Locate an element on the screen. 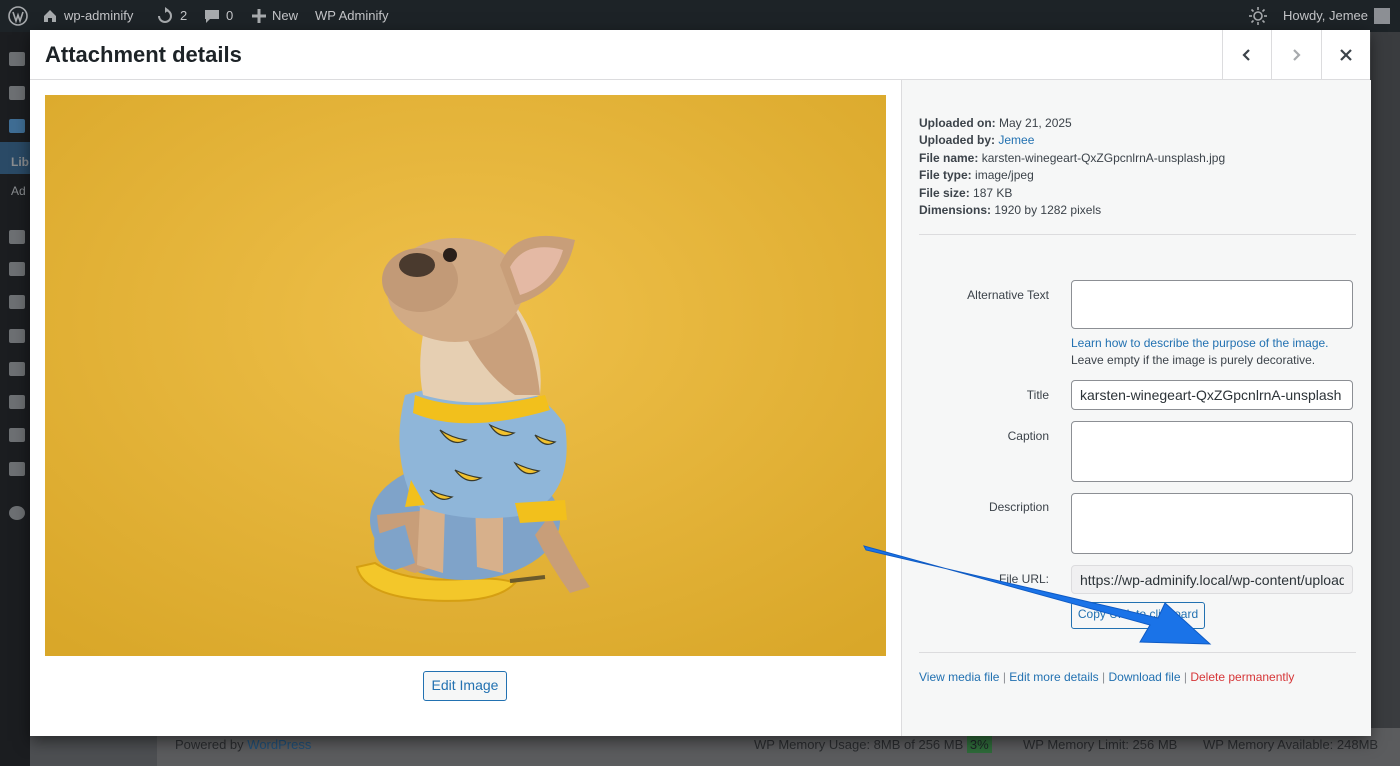 This screenshot has height=766, width=1400. chevron-left-icon is located at coordinates (1246, 54).